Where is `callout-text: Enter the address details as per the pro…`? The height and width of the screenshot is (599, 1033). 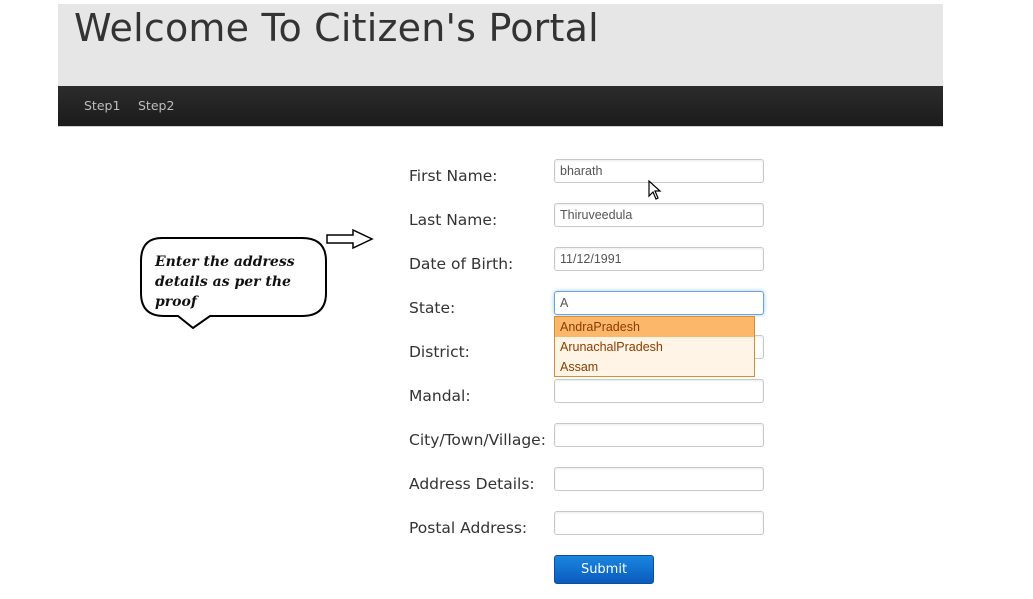
callout-text: Enter the address details as per the pro… is located at coordinates (225, 282).